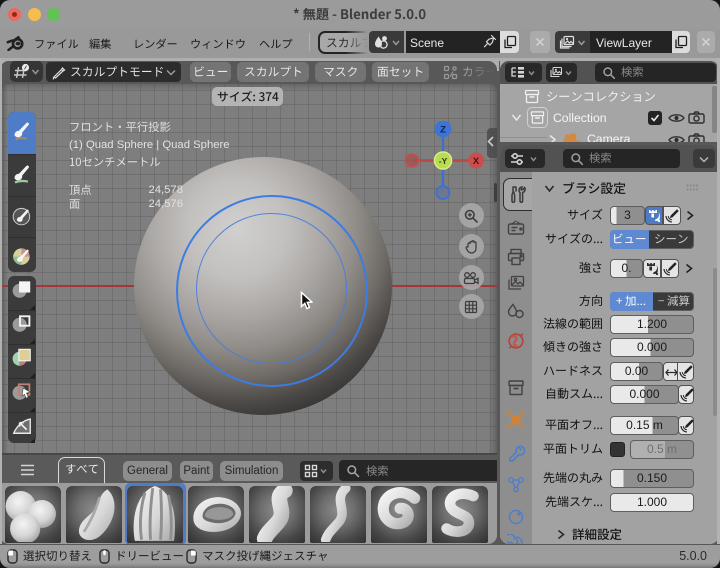 Image resolution: width=720 pixels, height=568 pixels. Describe the element at coordinates (476, 161) in the screenshot. I see `svg-text: X` at that location.